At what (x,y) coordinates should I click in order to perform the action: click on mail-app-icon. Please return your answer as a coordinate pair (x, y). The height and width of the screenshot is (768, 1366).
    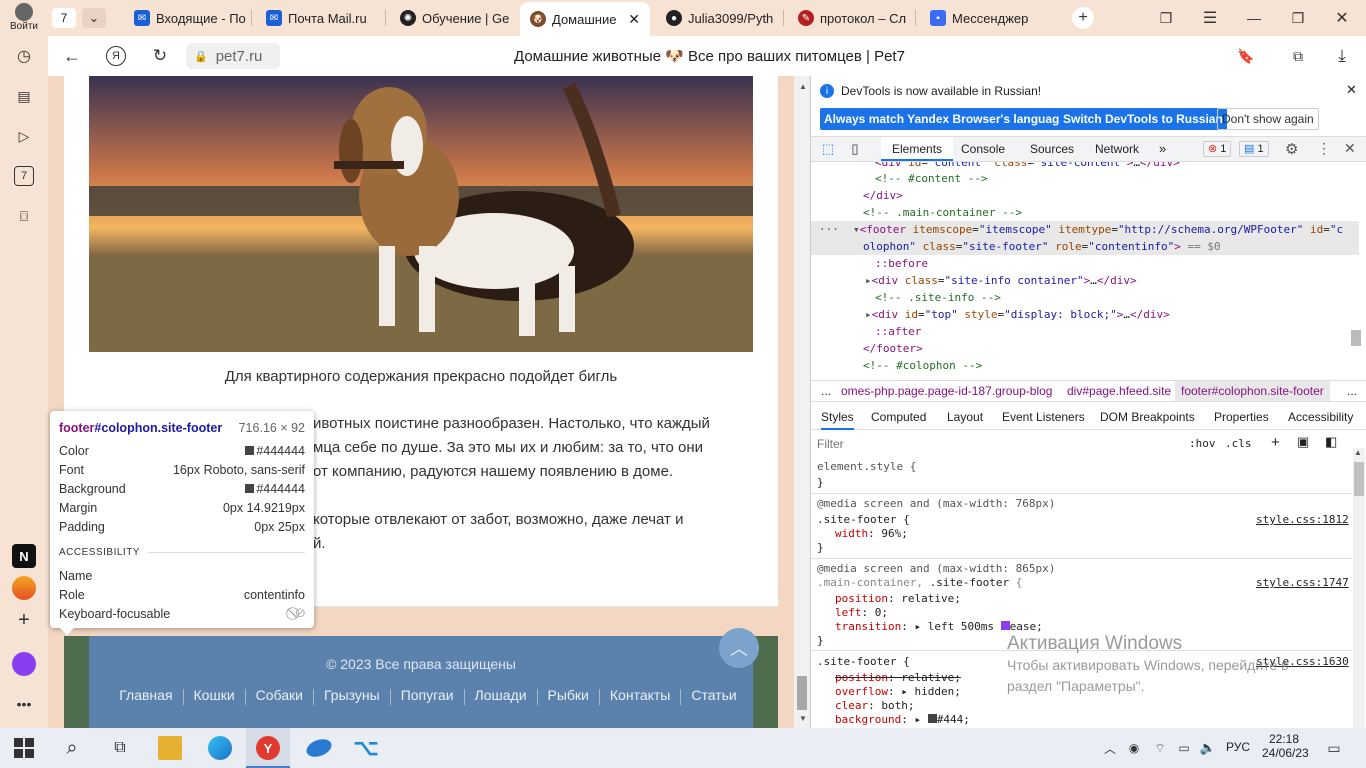
    Looking at the image, I should click on (24, 588).